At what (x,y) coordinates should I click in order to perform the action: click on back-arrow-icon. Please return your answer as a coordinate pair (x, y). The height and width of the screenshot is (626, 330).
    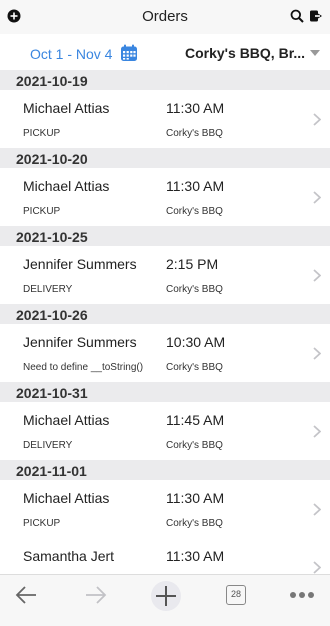
    Looking at the image, I should click on (26, 595).